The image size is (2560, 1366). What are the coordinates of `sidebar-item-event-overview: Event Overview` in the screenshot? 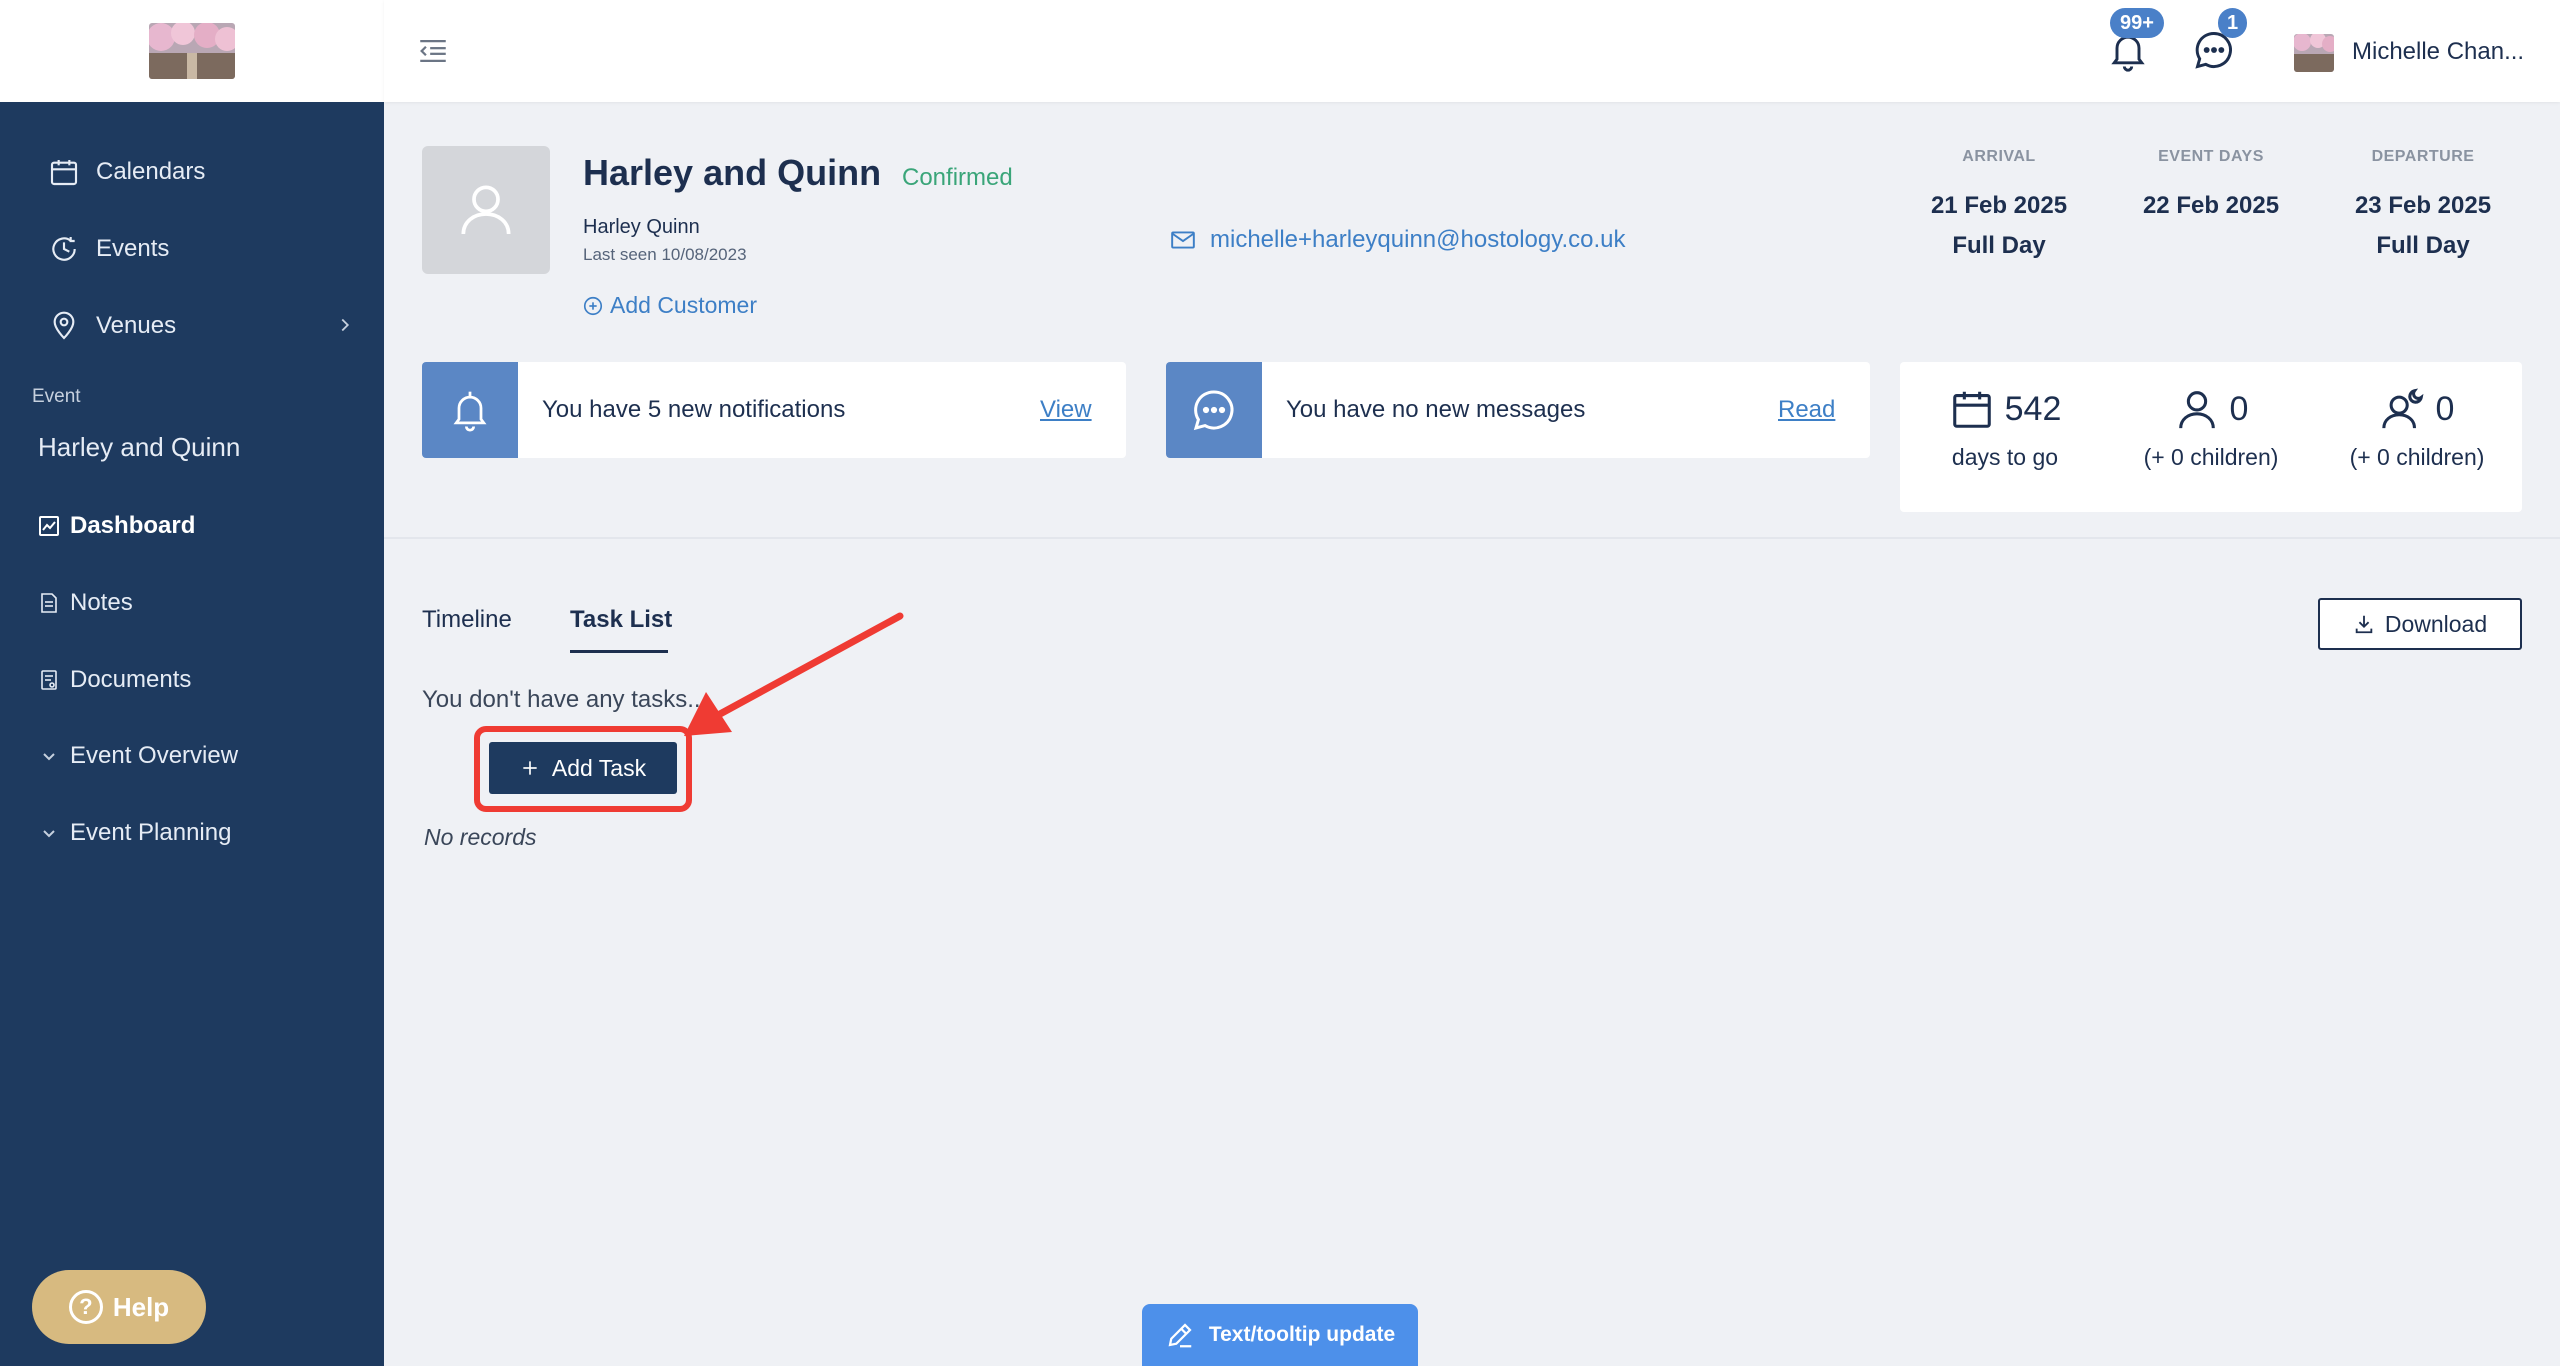 It's located at (192, 756).